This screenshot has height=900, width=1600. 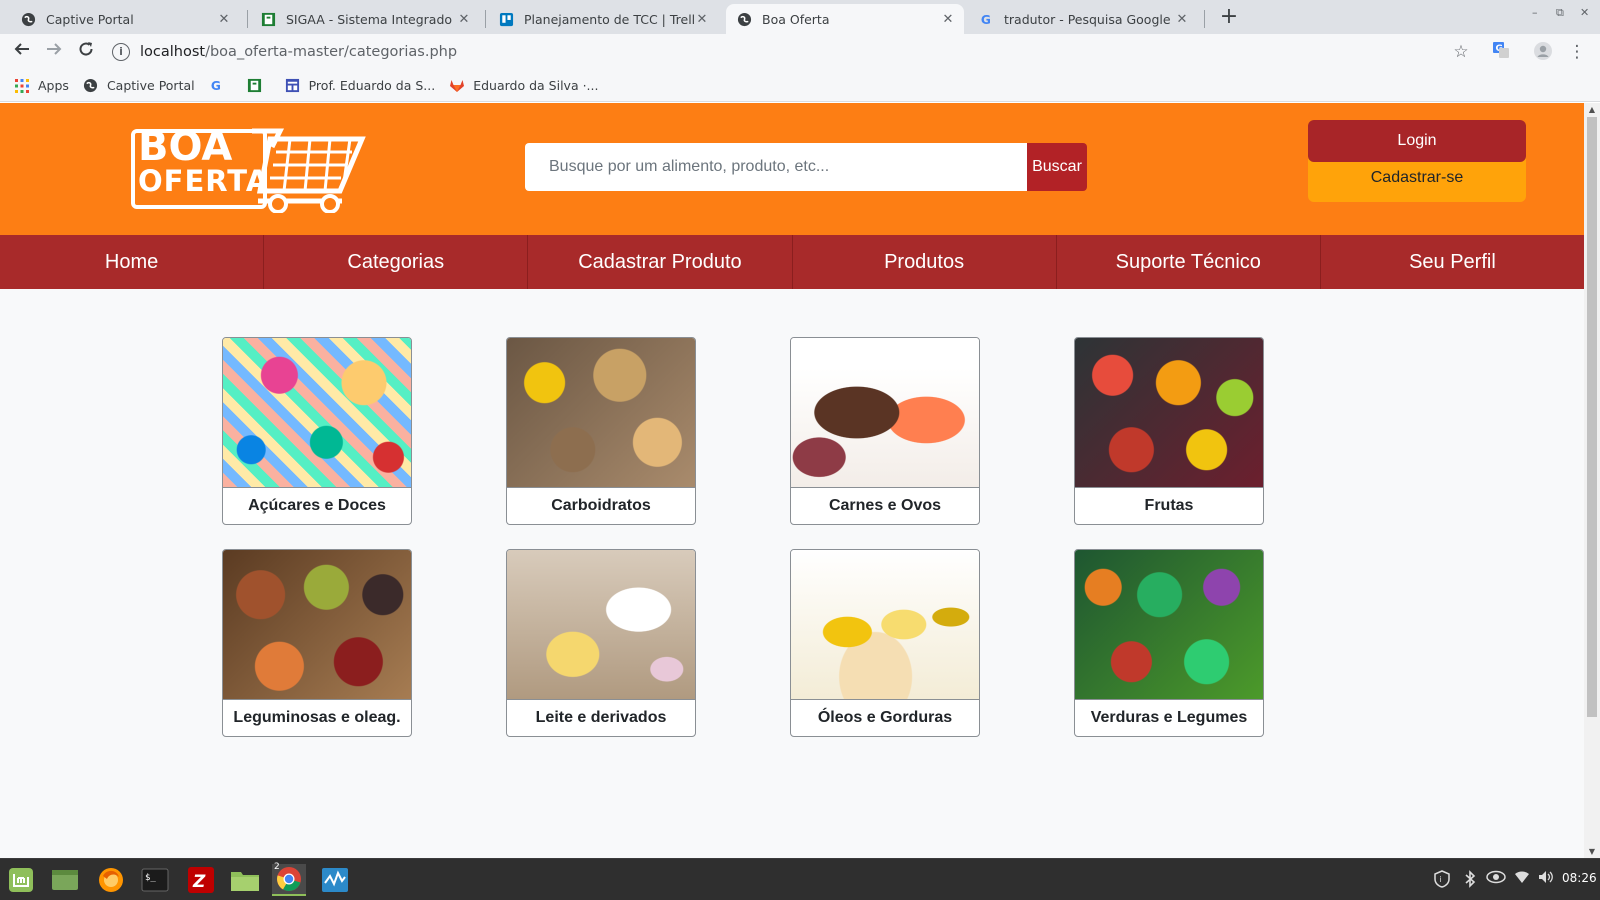 I want to click on translate-icon: G, so click(x=1501, y=52).